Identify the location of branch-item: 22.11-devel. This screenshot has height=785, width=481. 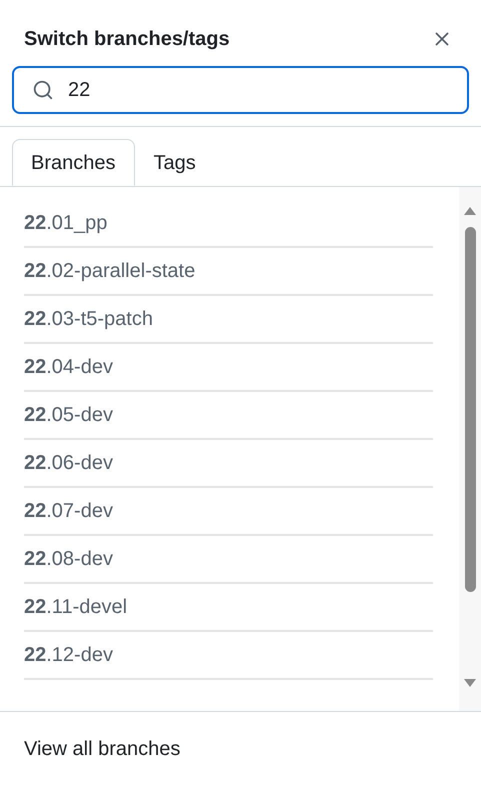
(76, 607).